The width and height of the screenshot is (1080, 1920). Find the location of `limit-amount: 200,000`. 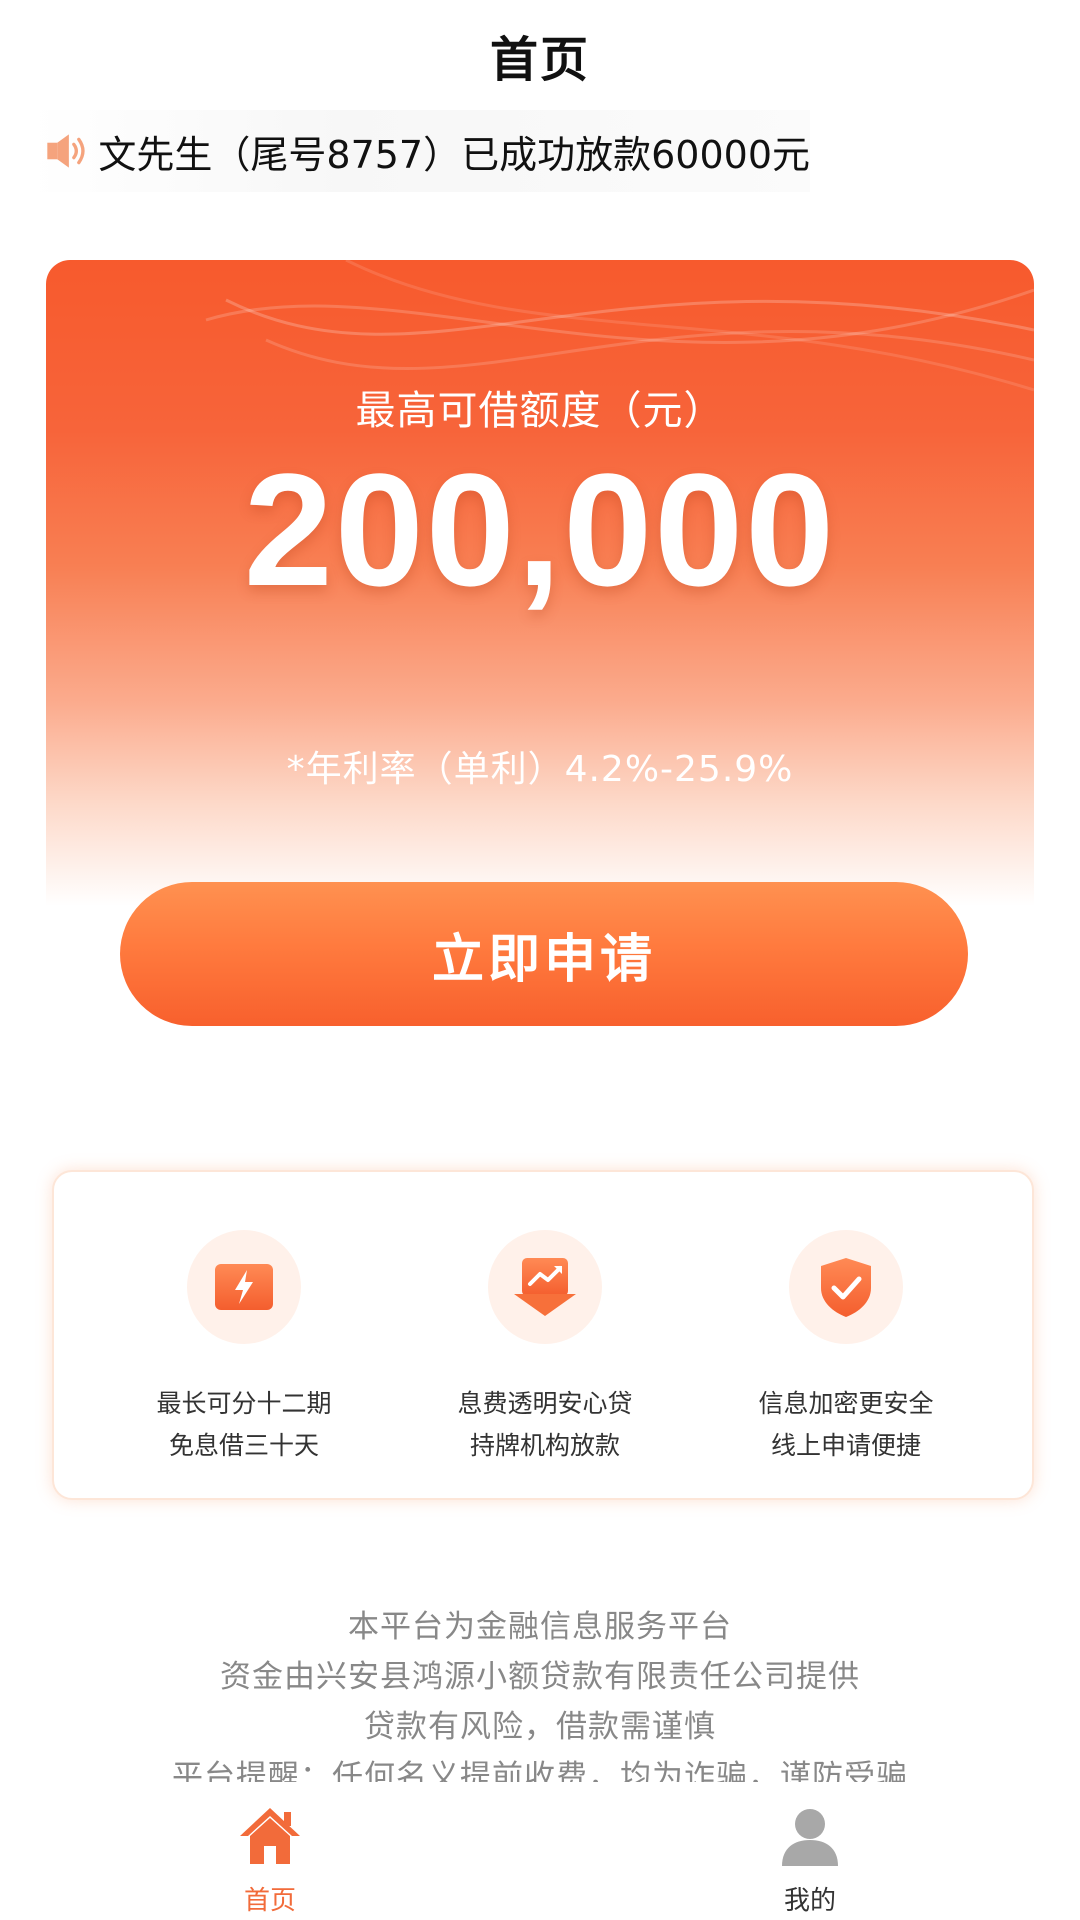

limit-amount: 200,000 is located at coordinates (540, 529).